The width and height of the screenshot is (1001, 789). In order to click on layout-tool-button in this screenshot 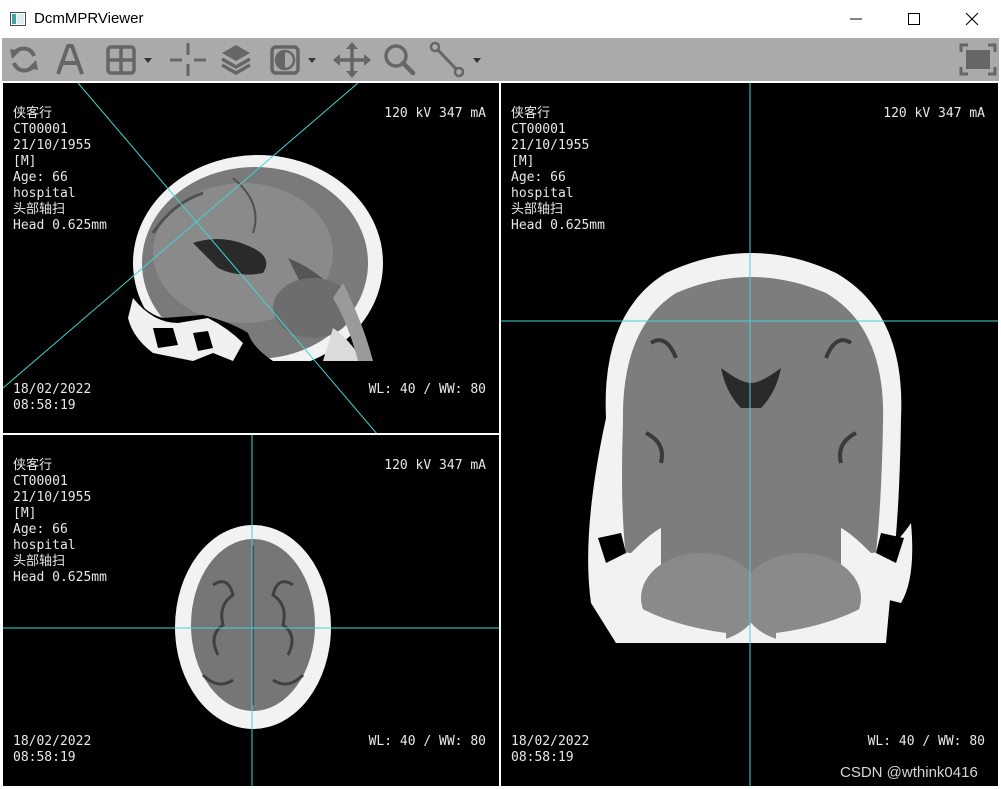, I will do `click(130, 59)`.